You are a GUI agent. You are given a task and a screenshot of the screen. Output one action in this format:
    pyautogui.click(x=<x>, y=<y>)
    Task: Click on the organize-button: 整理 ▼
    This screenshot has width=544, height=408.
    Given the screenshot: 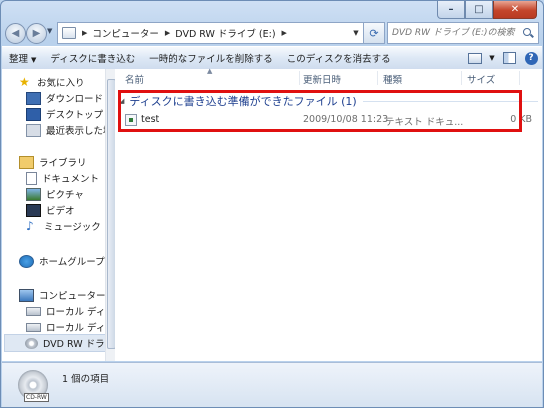 What is the action you would take?
    pyautogui.click(x=22, y=58)
    